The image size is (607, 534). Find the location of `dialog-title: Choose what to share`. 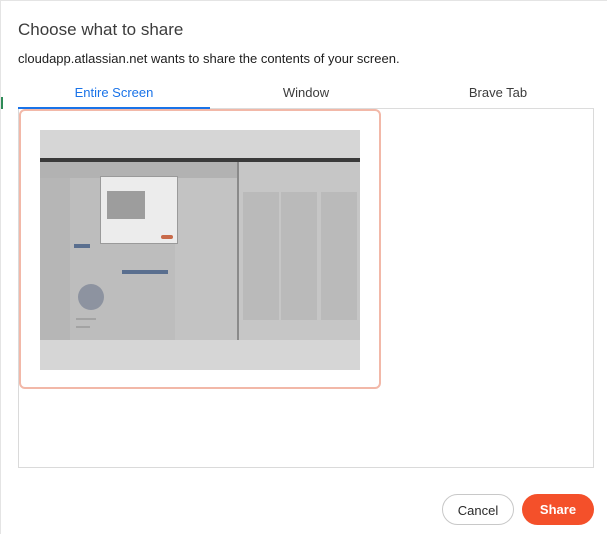

dialog-title: Choose what to share is located at coordinates (101, 29).